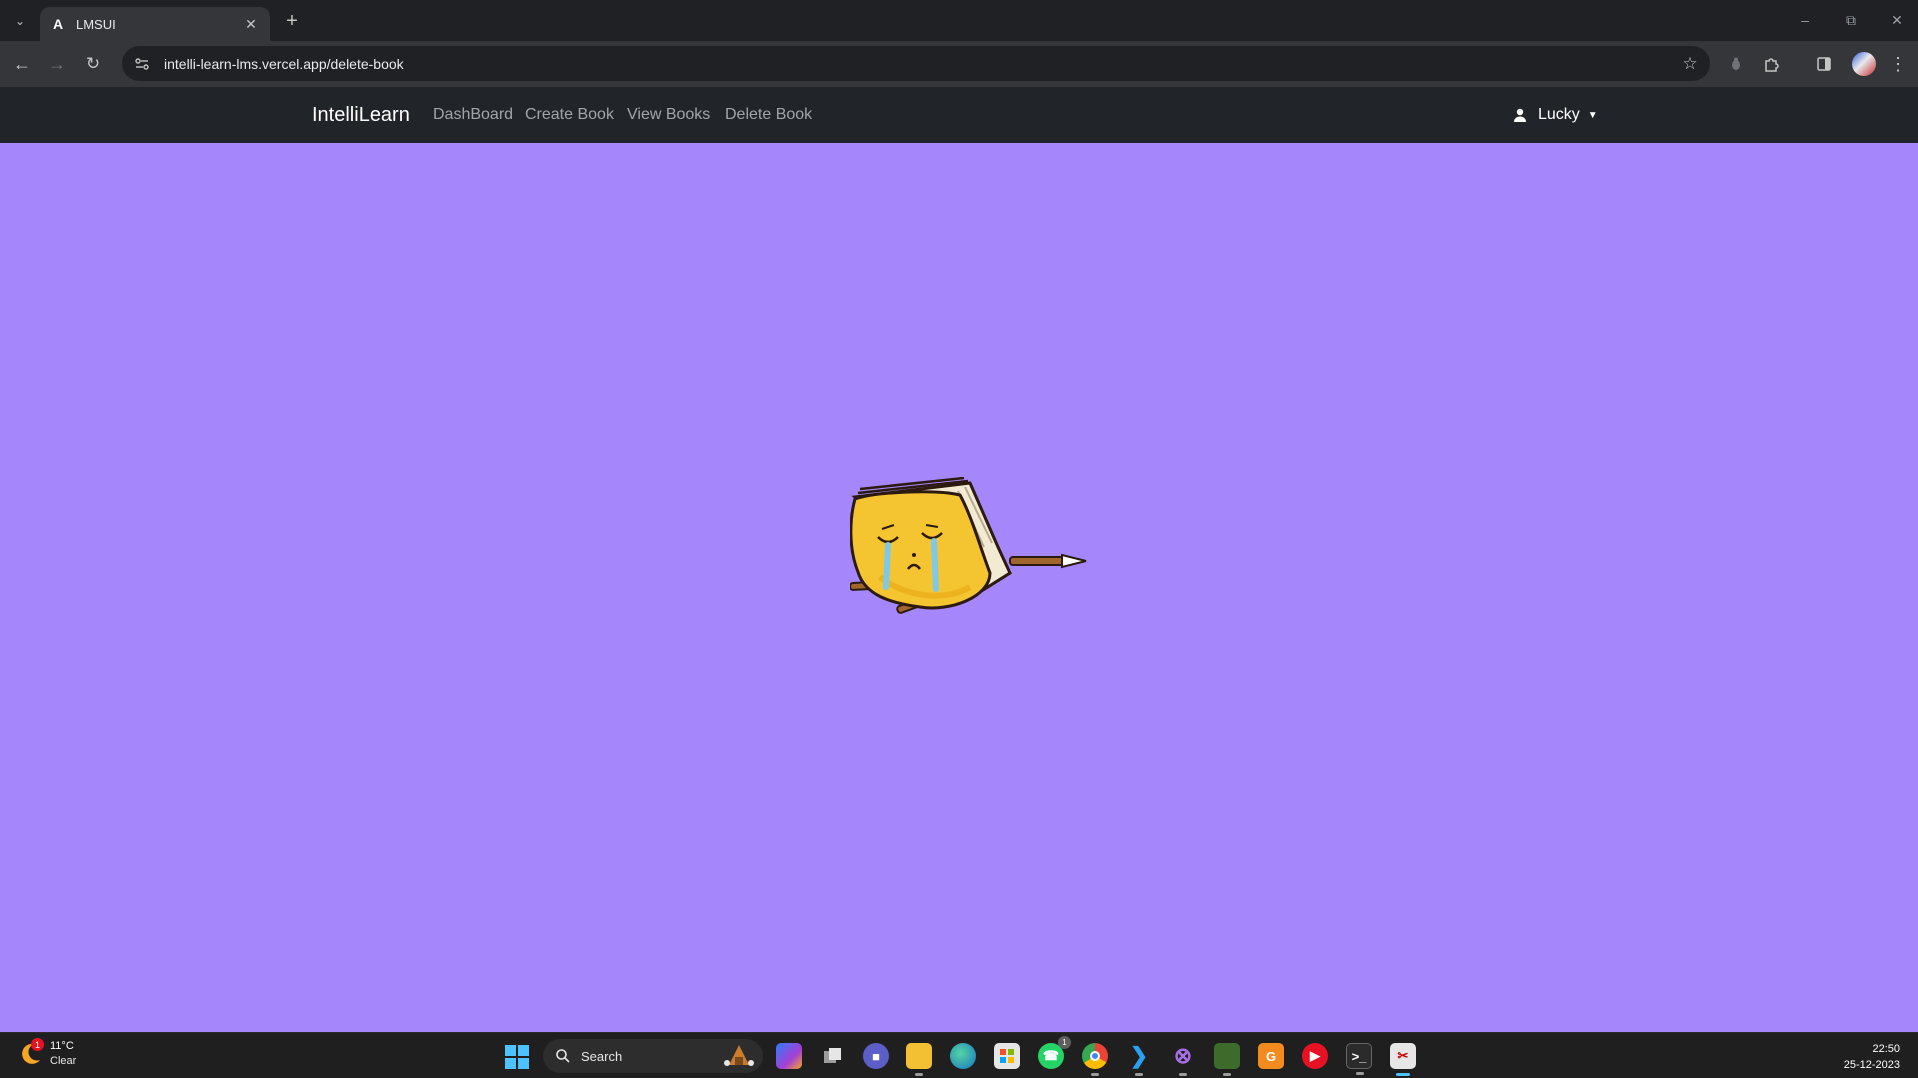  What do you see at coordinates (833, 1056) in the screenshot?
I see `task-view-icon` at bounding box center [833, 1056].